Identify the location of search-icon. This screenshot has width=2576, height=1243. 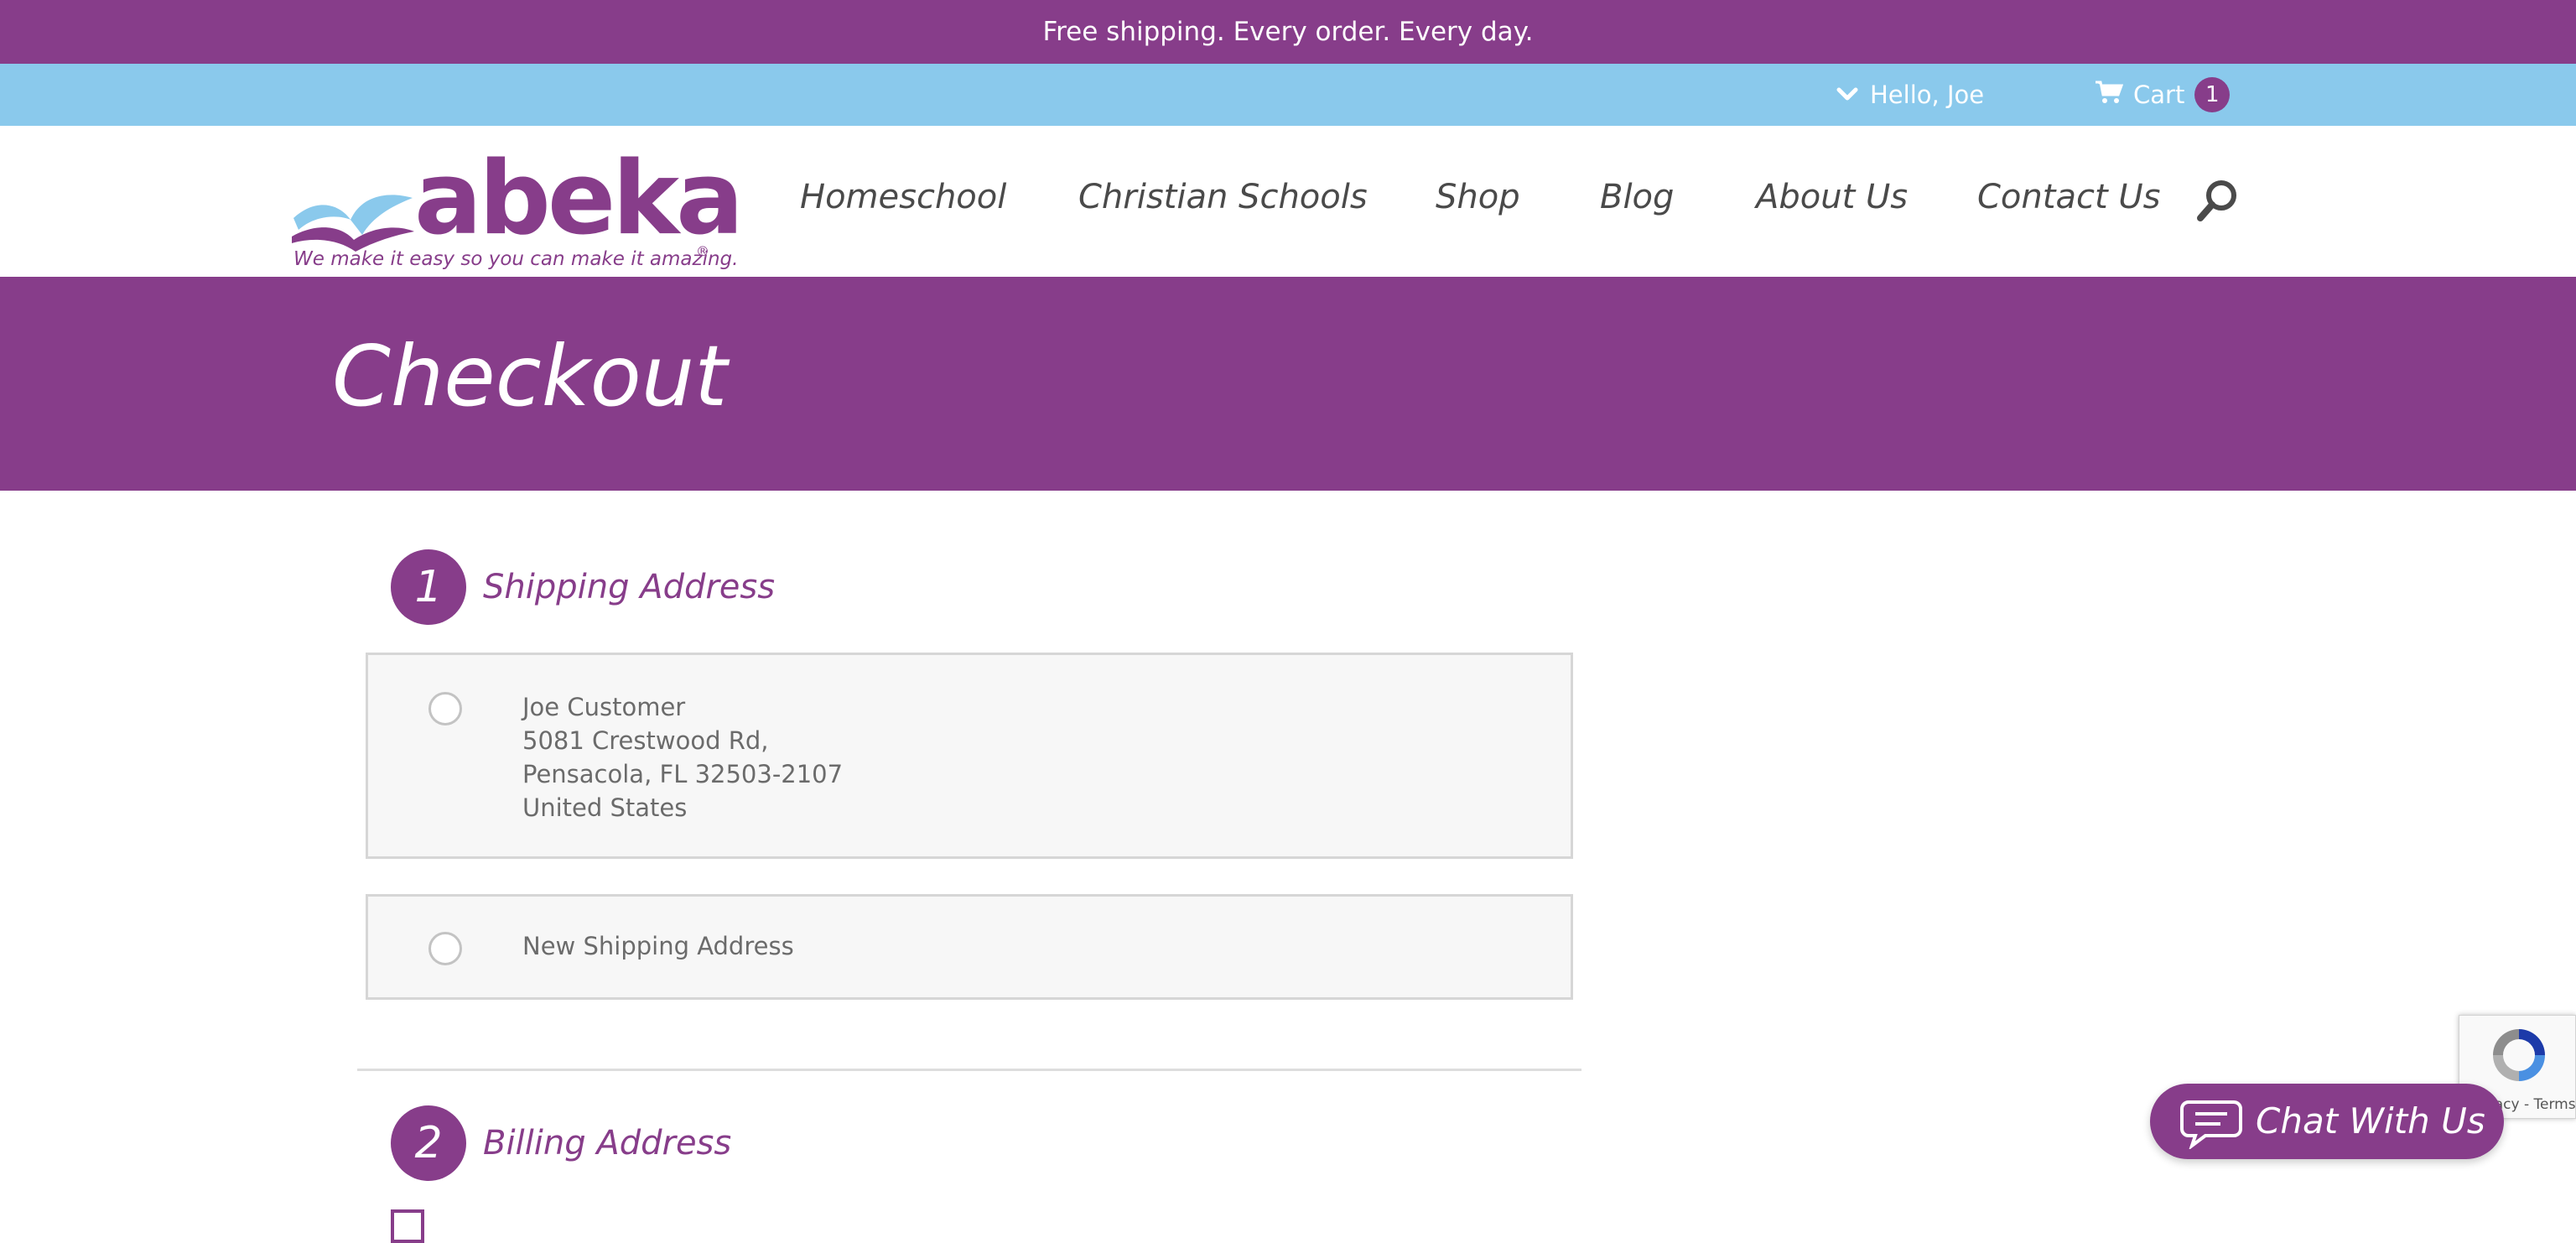
(2216, 200).